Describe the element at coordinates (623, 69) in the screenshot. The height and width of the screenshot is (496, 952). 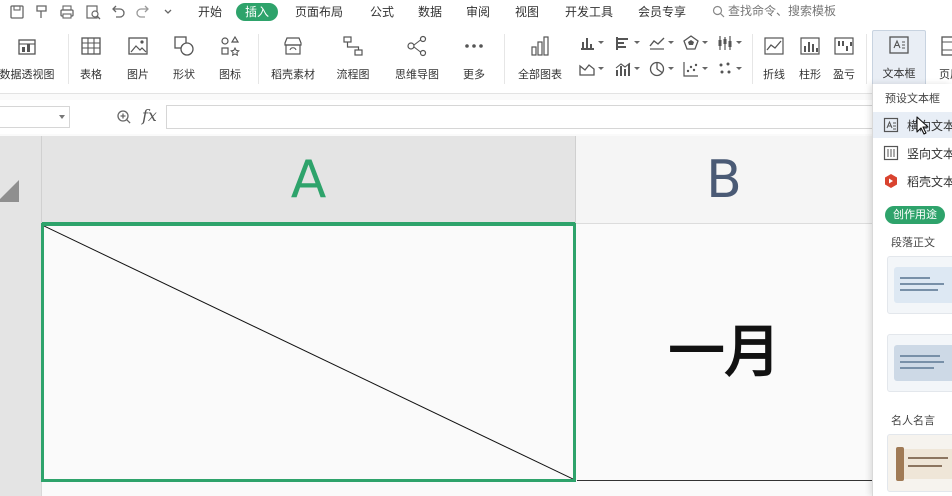
I see `combo-chart-icon` at that location.